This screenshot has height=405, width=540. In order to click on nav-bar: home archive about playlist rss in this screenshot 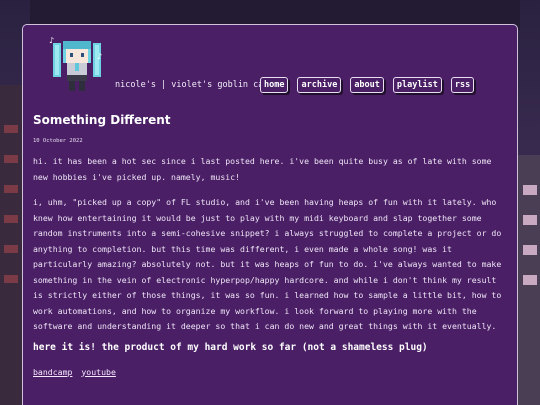, I will do `click(367, 85)`.